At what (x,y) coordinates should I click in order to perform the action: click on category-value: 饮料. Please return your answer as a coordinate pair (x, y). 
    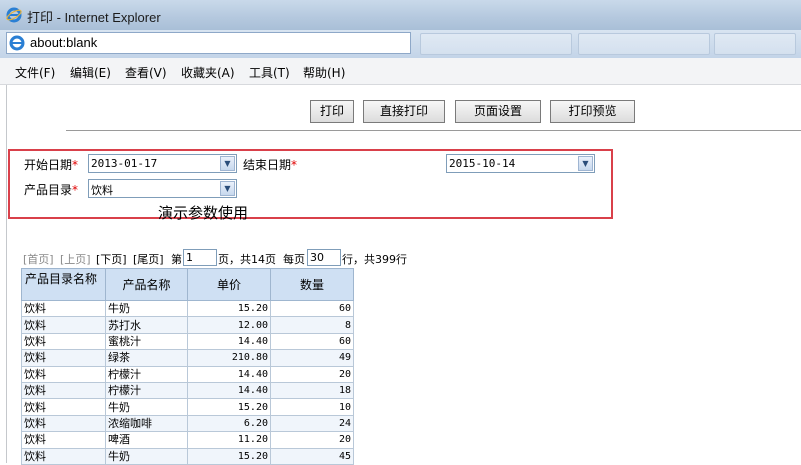
    Looking at the image, I should click on (102, 190).